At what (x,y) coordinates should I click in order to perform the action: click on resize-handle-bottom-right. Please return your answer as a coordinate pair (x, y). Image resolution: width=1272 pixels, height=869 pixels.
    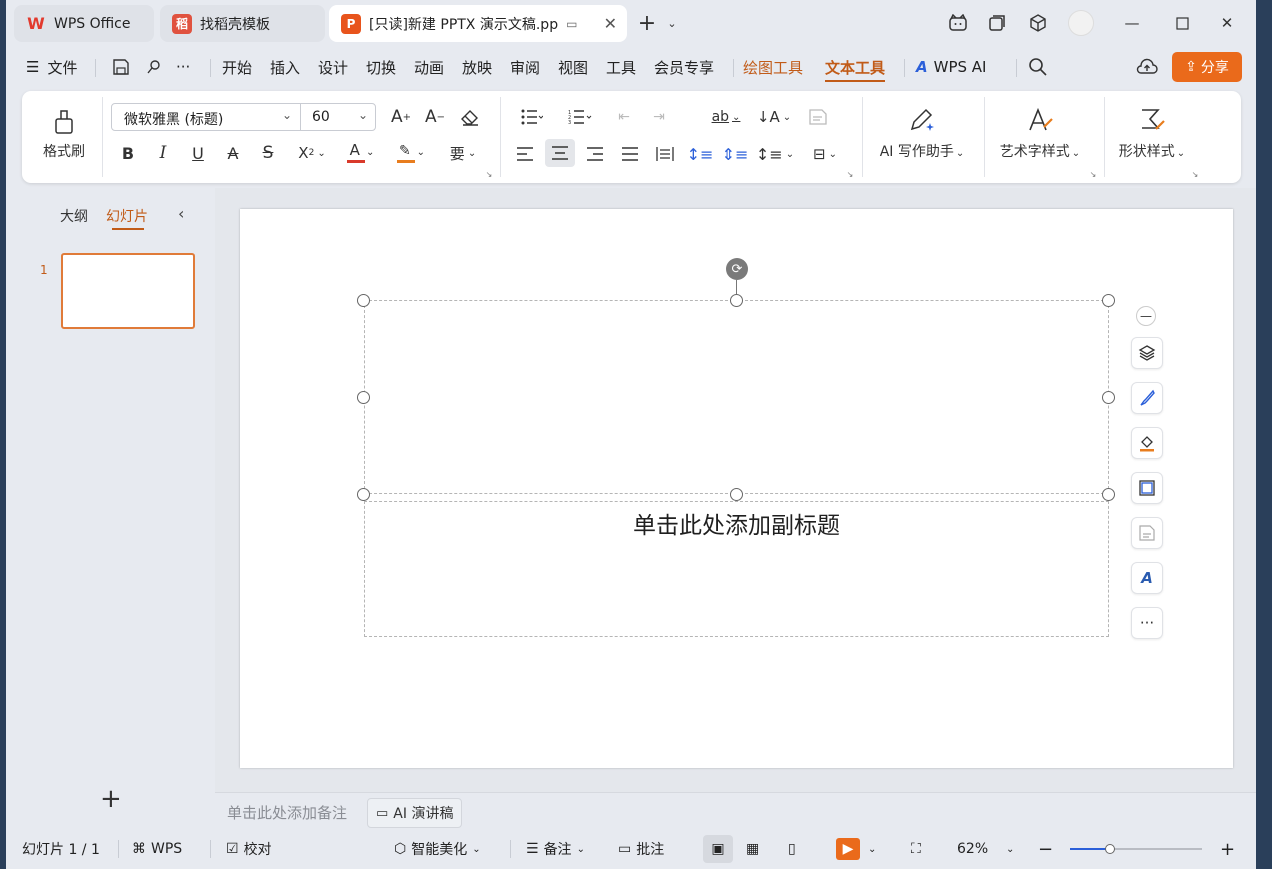
    Looking at the image, I should click on (1108, 494).